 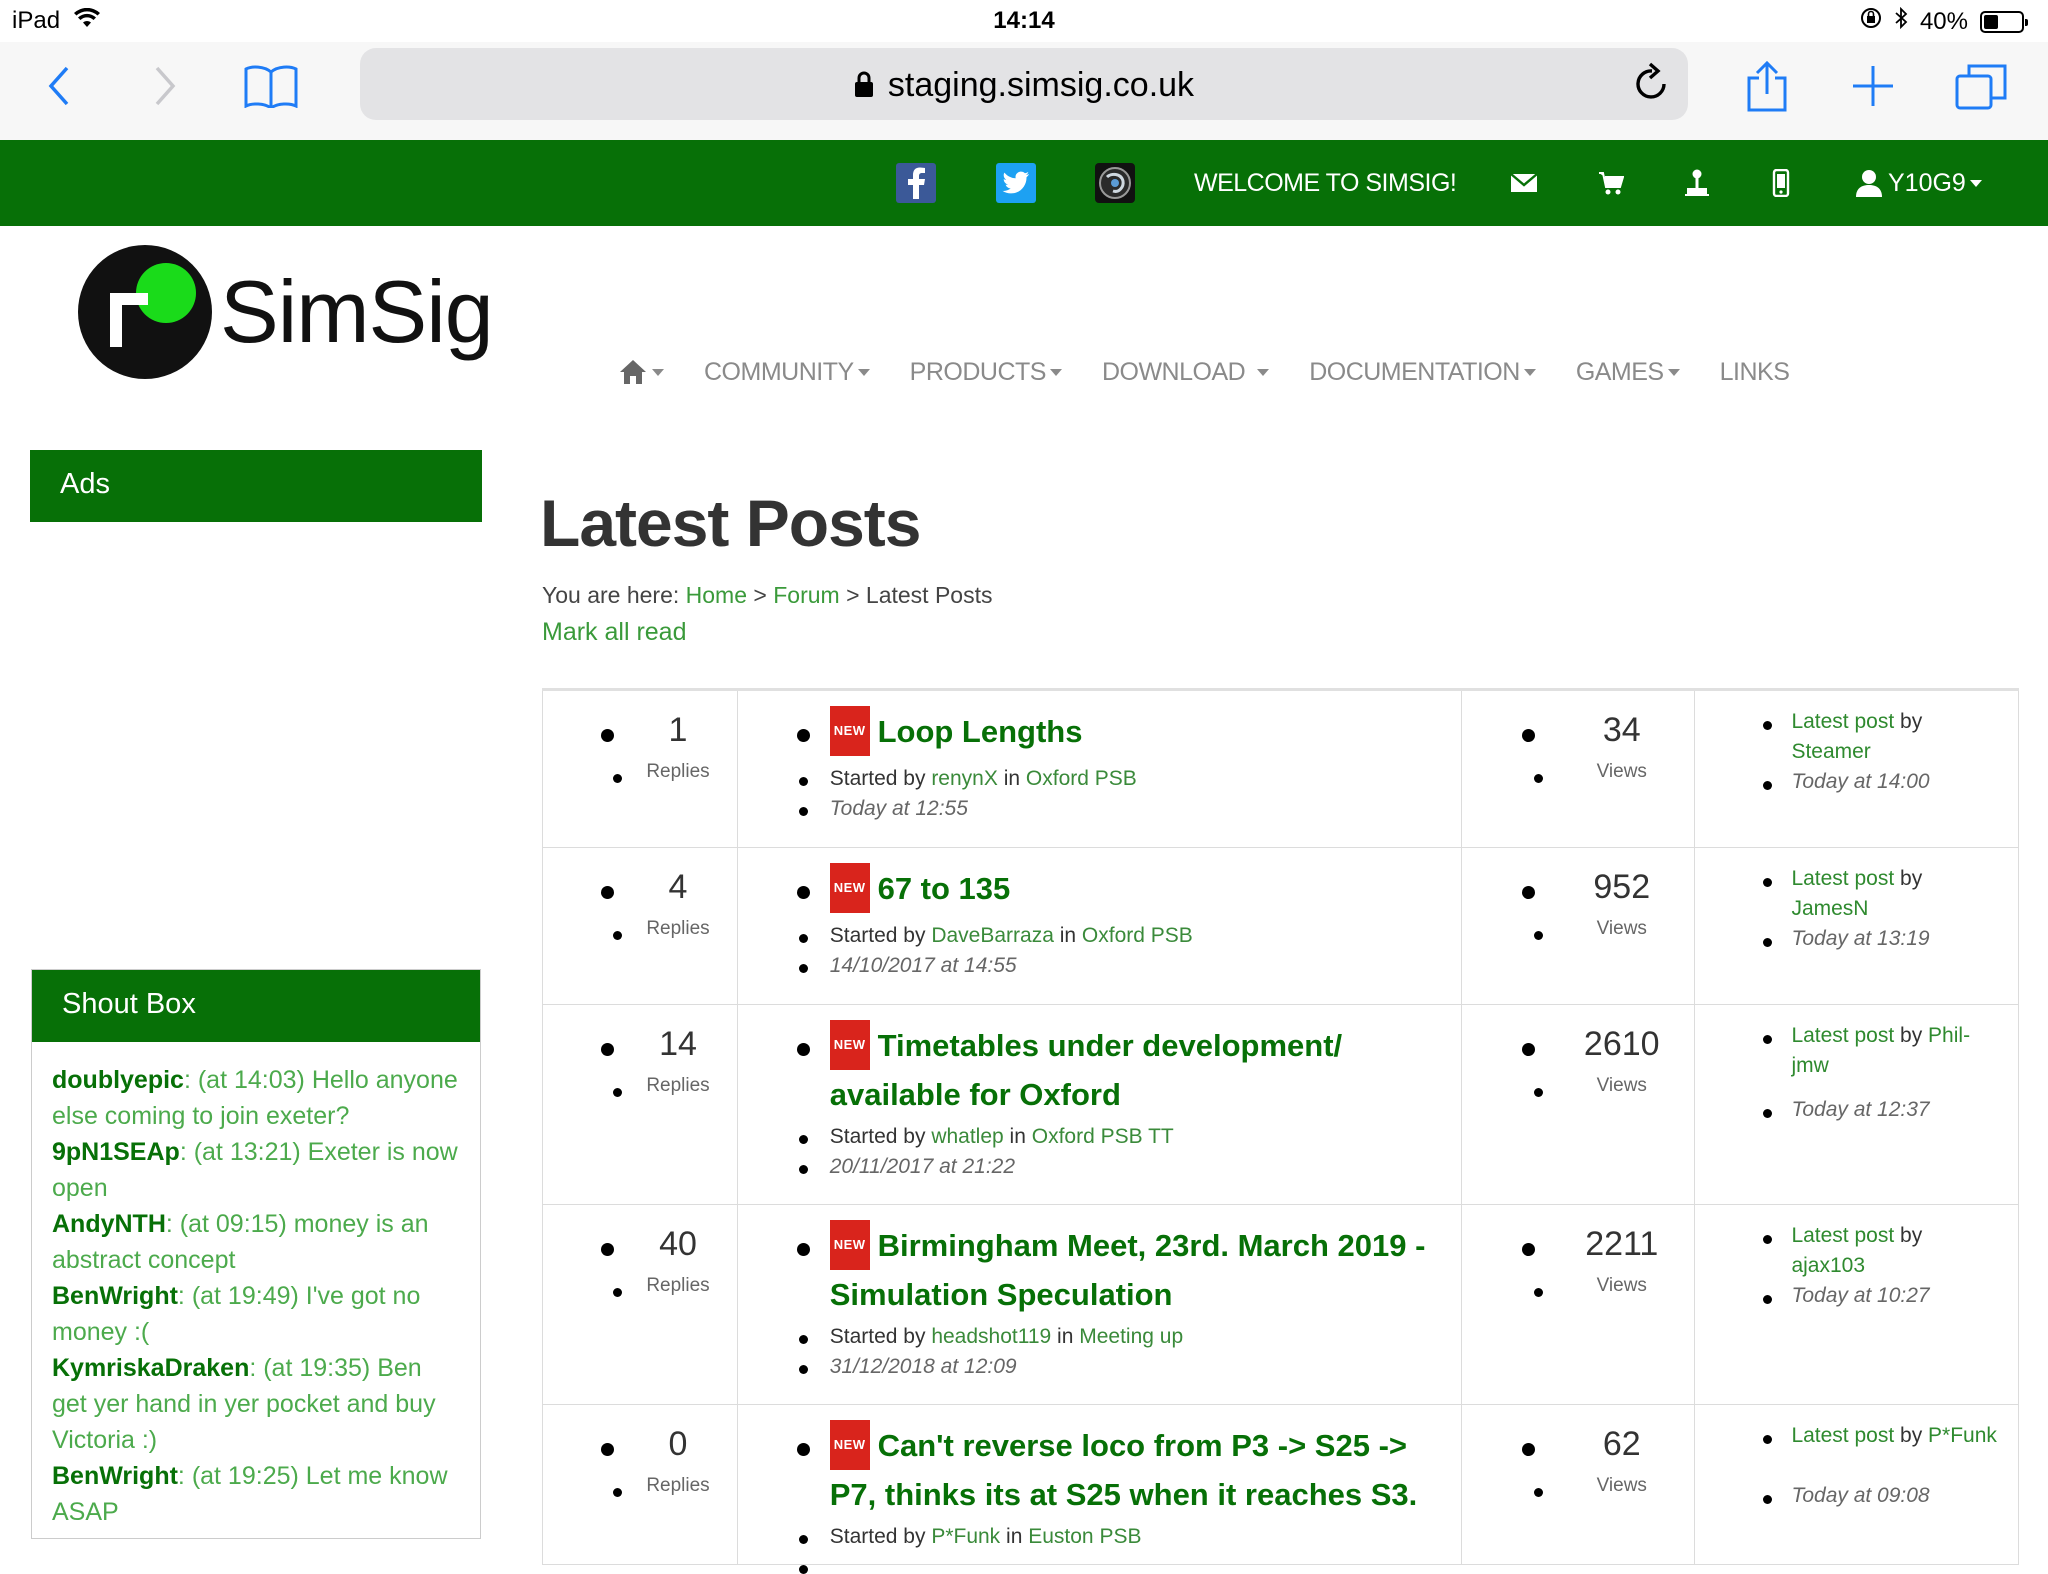 What do you see at coordinates (1962, 1435) in the screenshot?
I see `latest-author-link: P*Funk` at bounding box center [1962, 1435].